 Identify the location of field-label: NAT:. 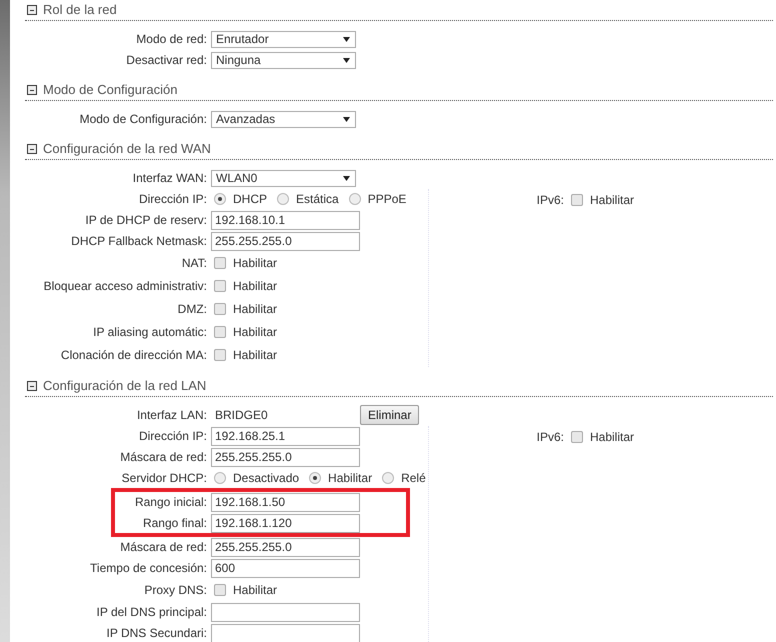
(194, 263).